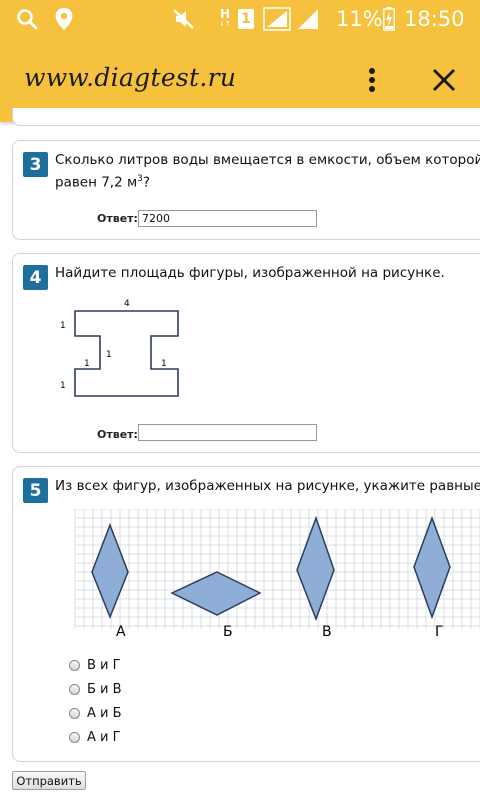 The width and height of the screenshot is (480, 800). What do you see at coordinates (359, 19) in the screenshot?
I see `battery-percent: 11%` at bounding box center [359, 19].